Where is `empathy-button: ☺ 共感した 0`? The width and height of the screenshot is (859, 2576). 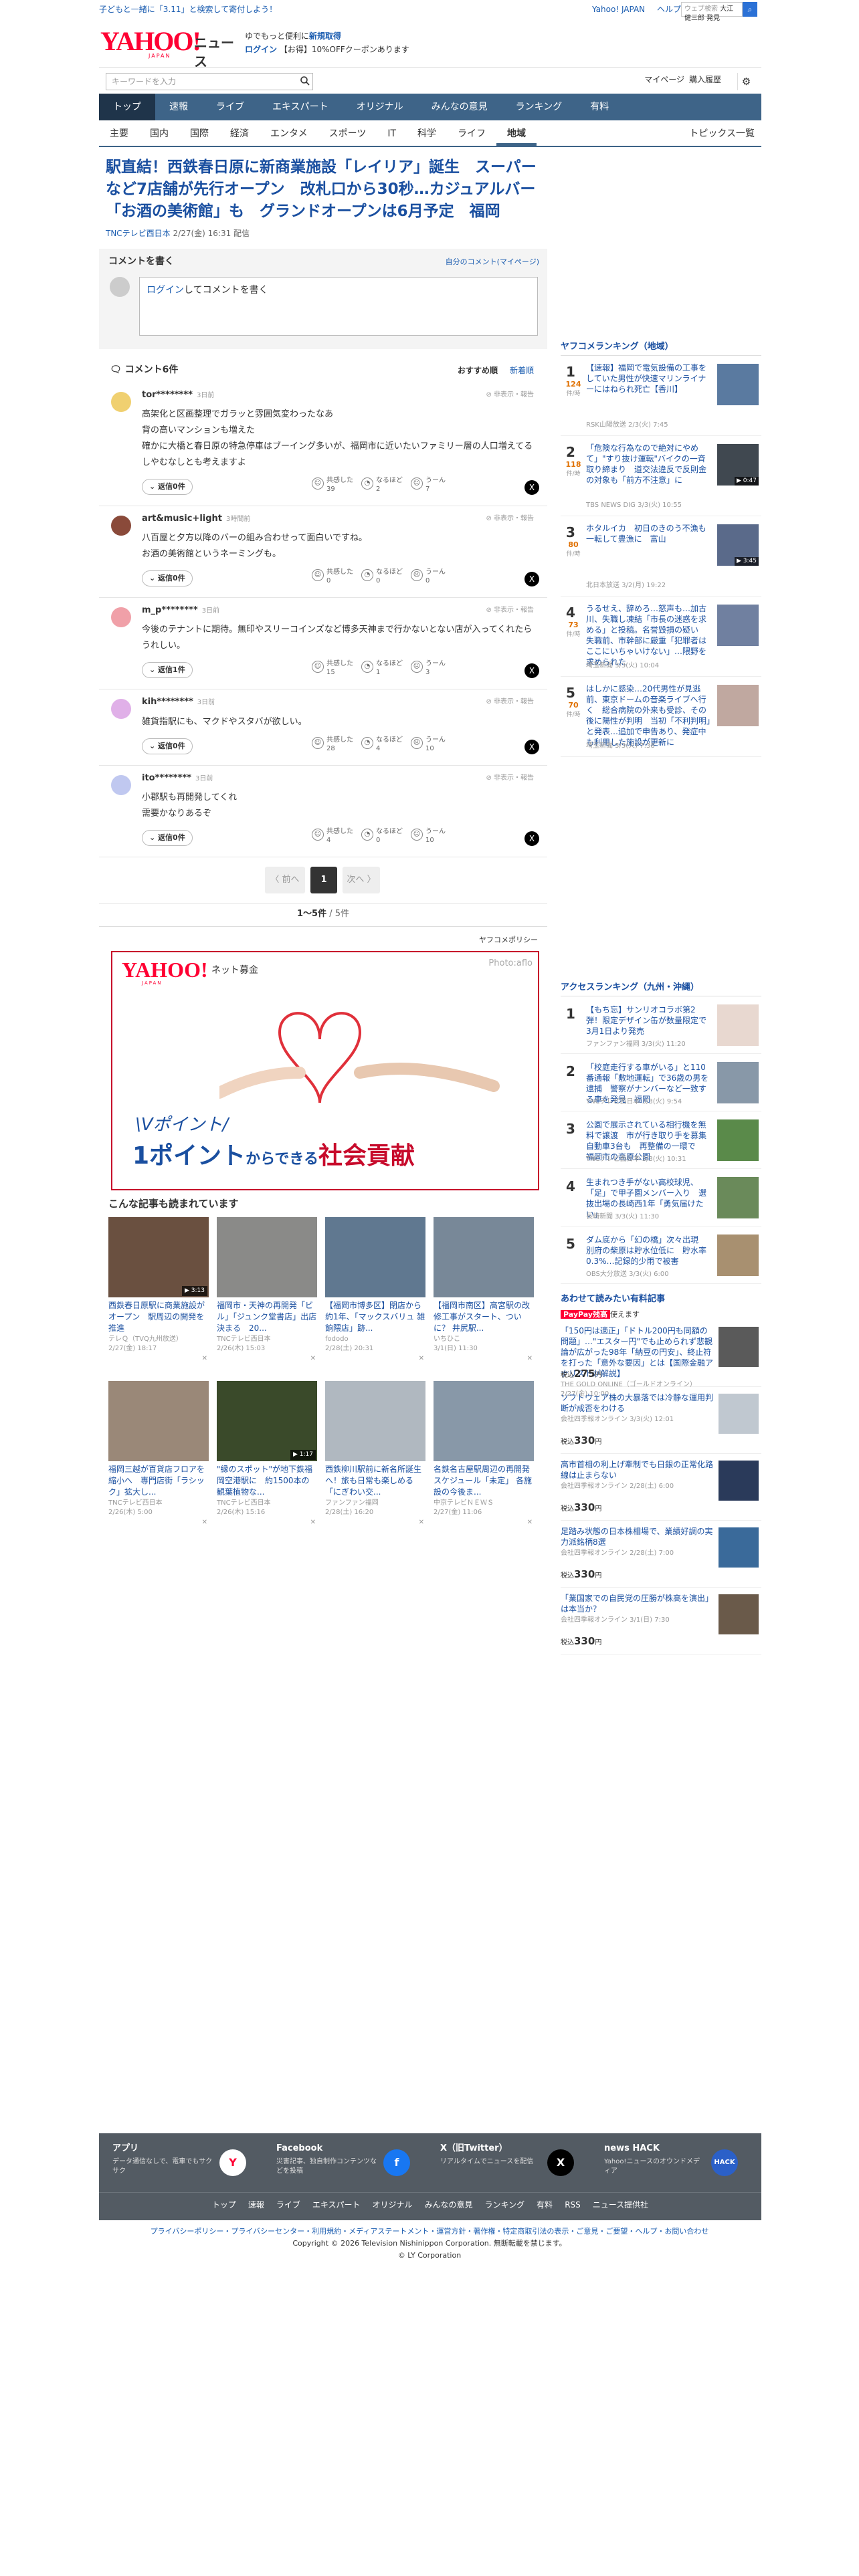 empathy-button: ☺ 共感した 0 is located at coordinates (332, 576).